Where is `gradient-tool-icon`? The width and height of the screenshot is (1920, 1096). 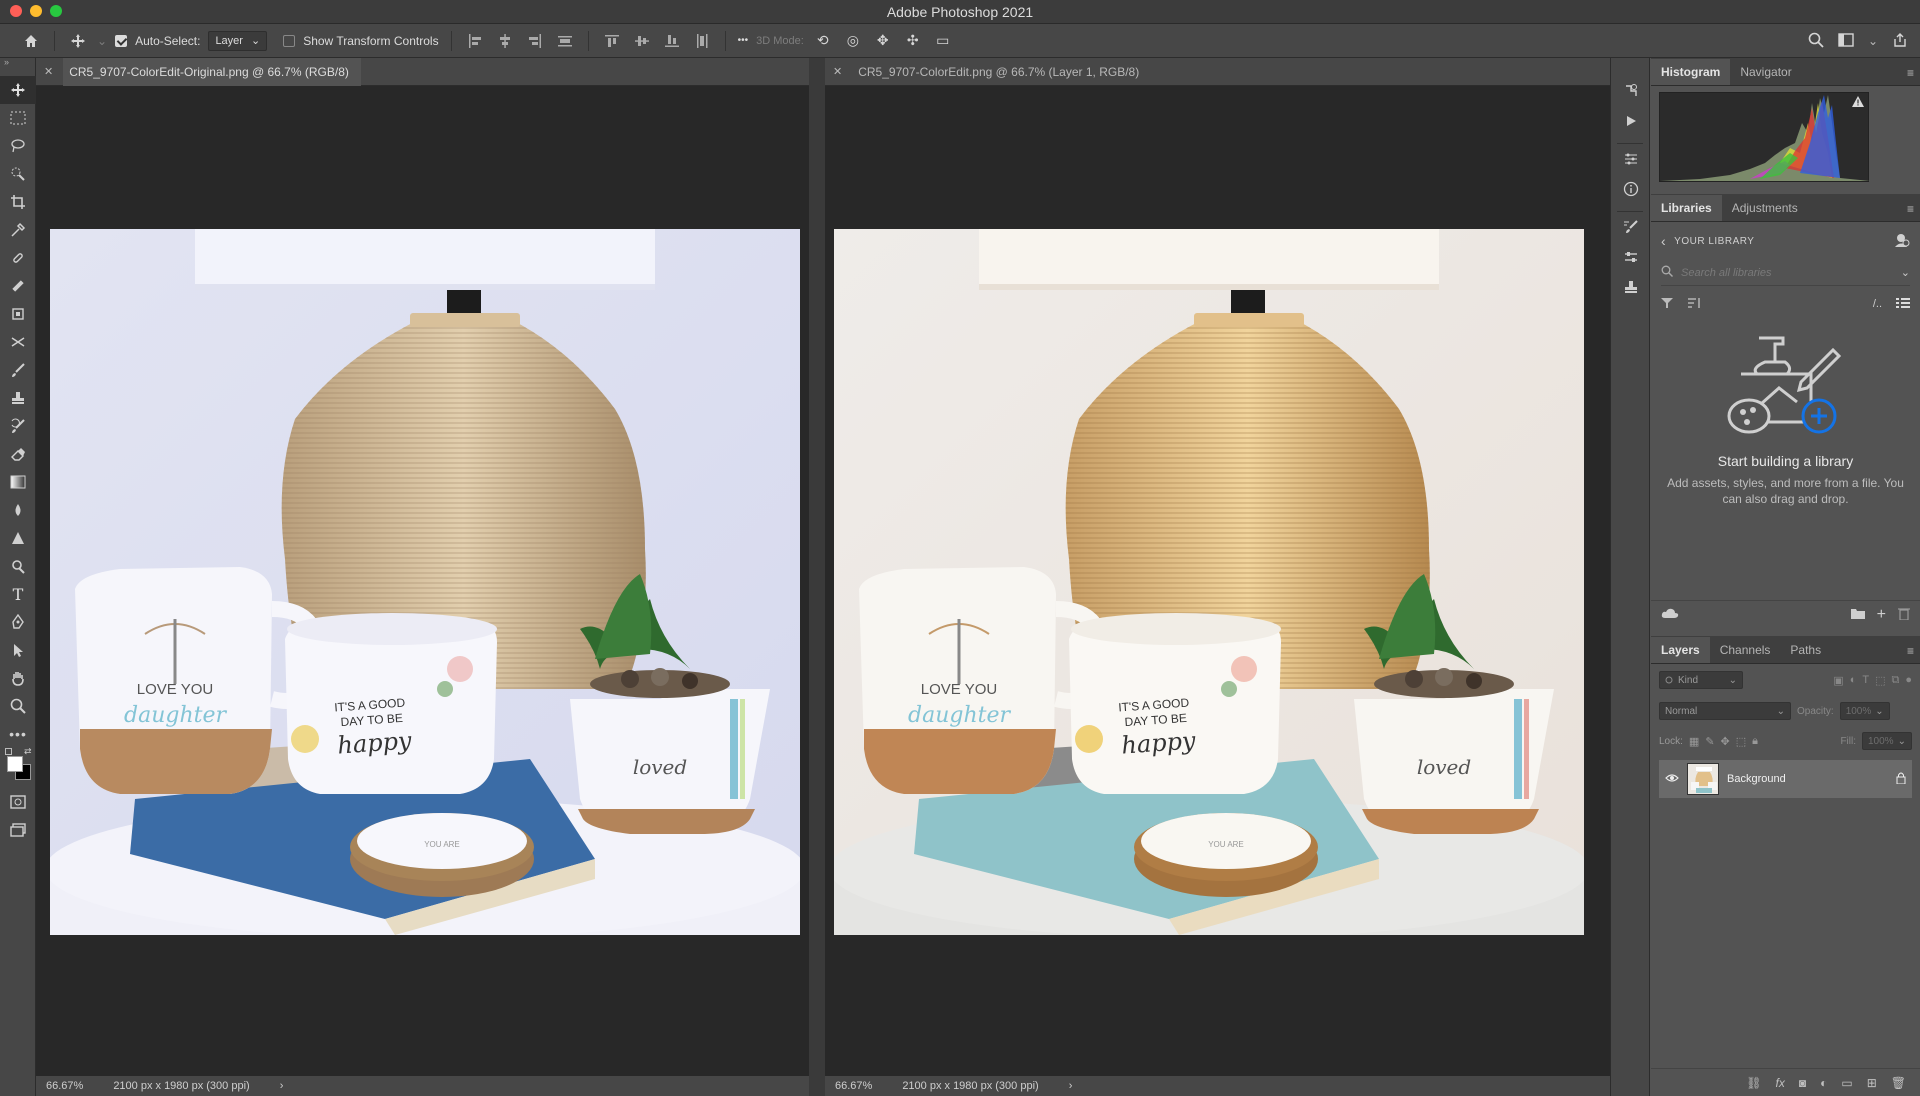 gradient-tool-icon is located at coordinates (18, 482).